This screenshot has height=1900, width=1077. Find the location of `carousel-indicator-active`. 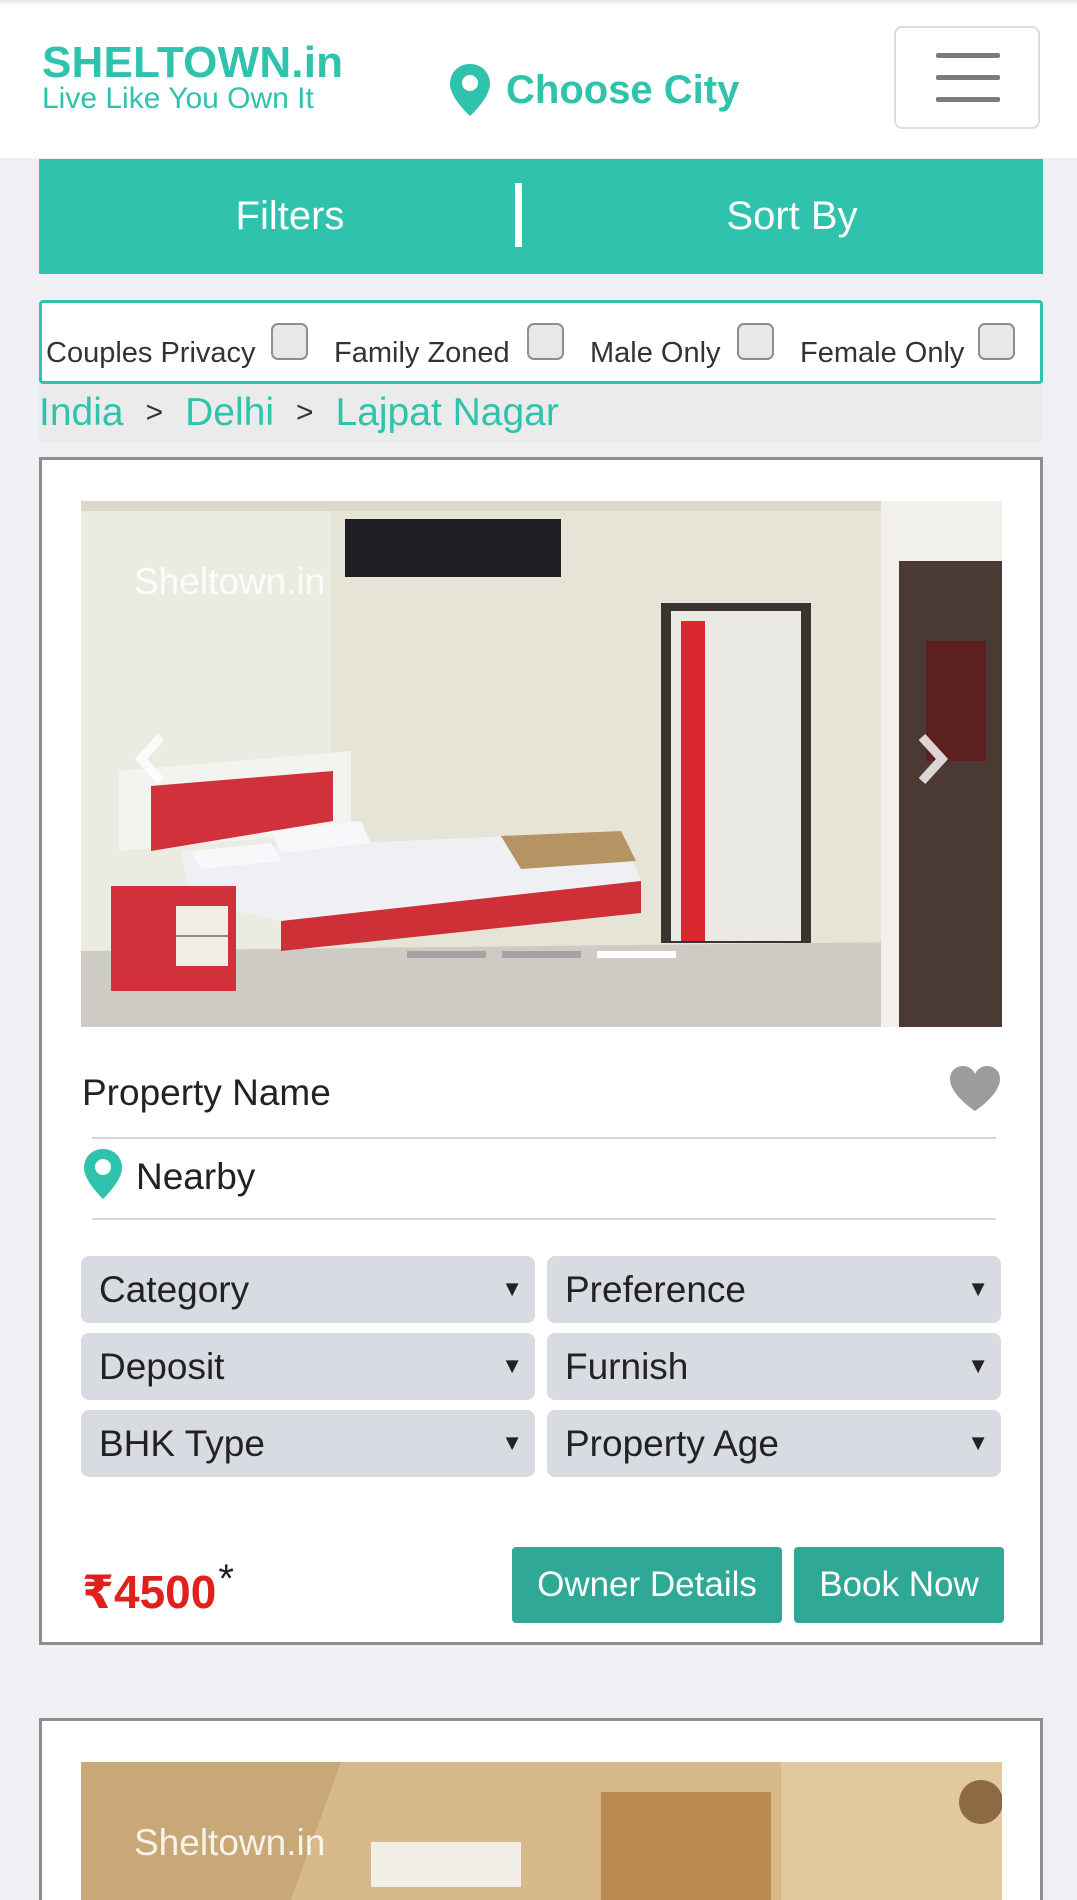

carousel-indicator-active is located at coordinates (636, 954).